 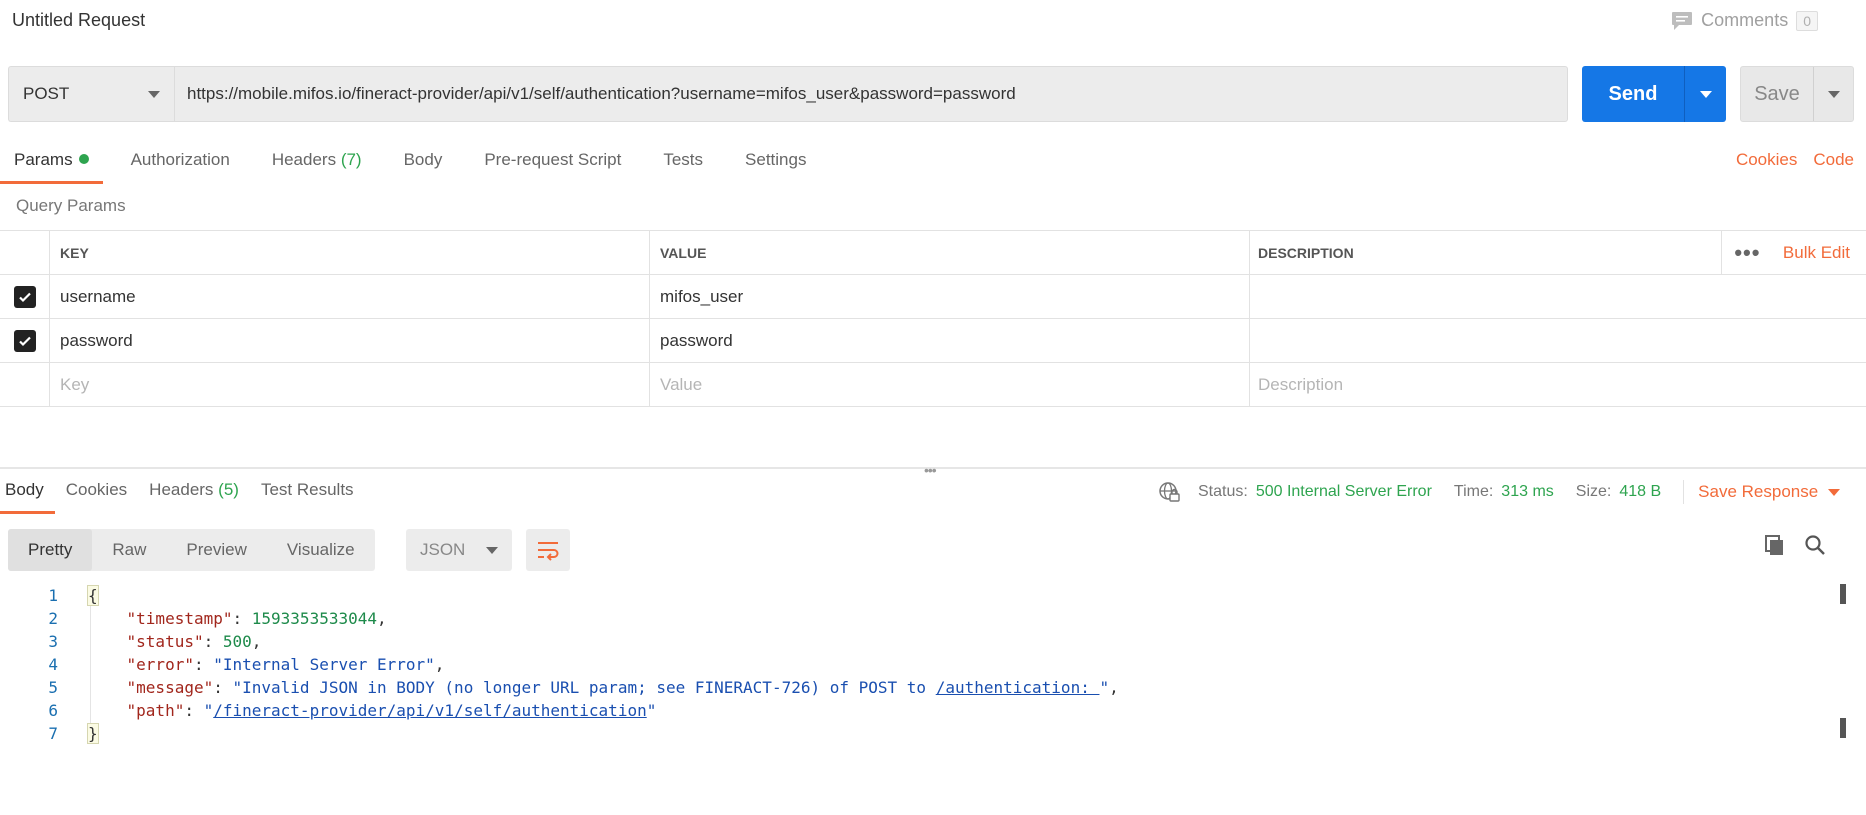 What do you see at coordinates (314, 618) in the screenshot?
I see `json-number: 1593353533044` at bounding box center [314, 618].